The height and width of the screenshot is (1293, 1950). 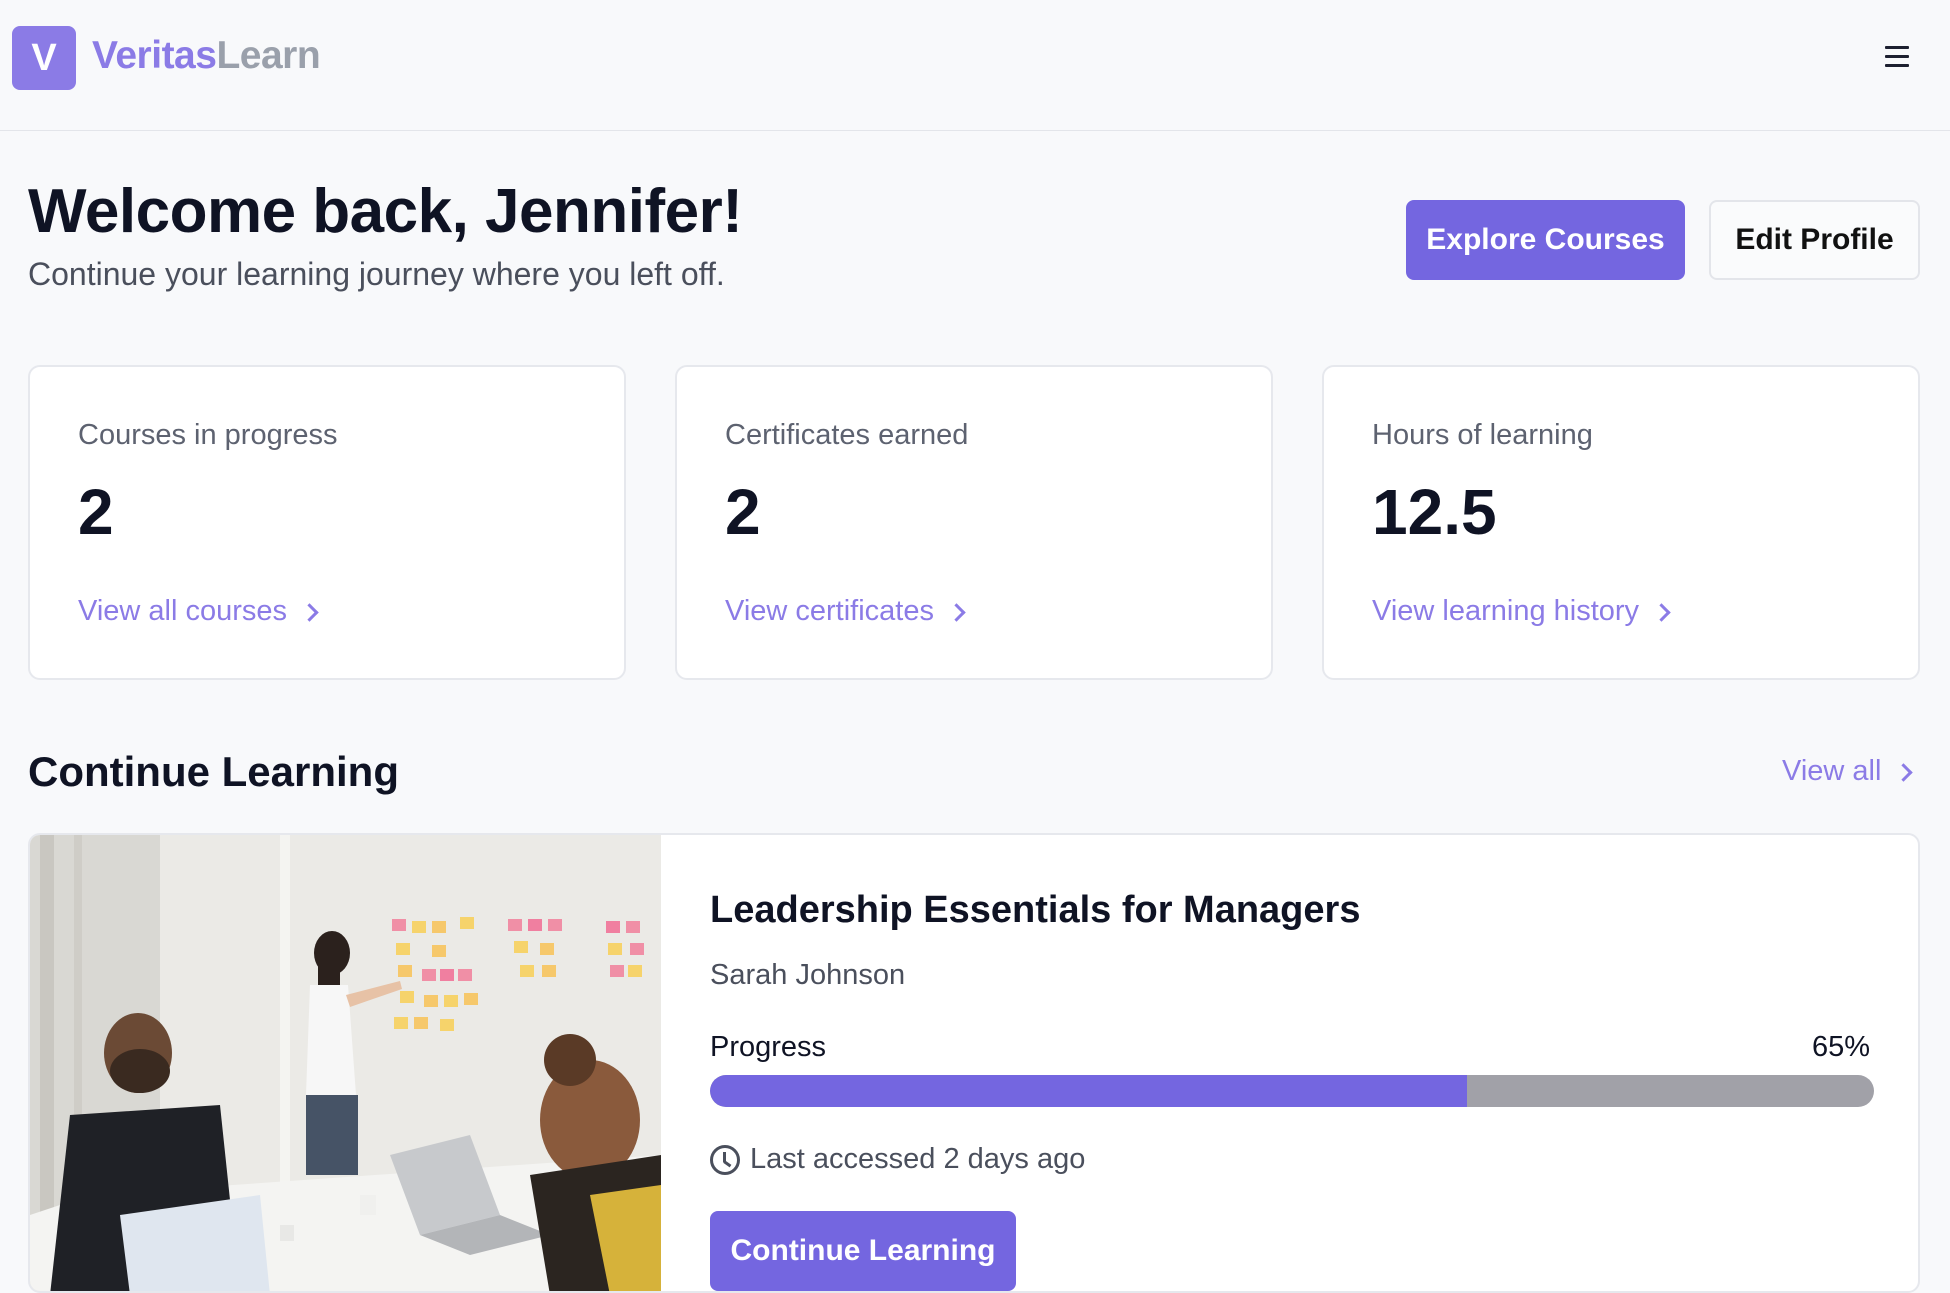 What do you see at coordinates (829, 611) in the screenshot?
I see `link-label: View certificates` at bounding box center [829, 611].